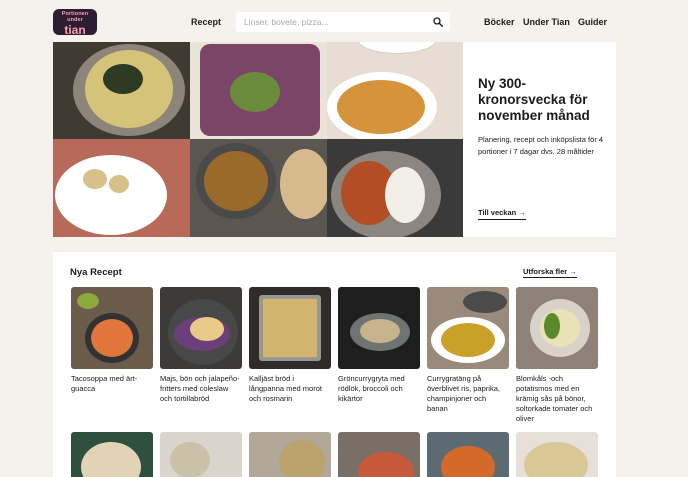 The width and height of the screenshot is (688, 477). I want to click on nav-under-tian-link: Under Tian, so click(546, 22).